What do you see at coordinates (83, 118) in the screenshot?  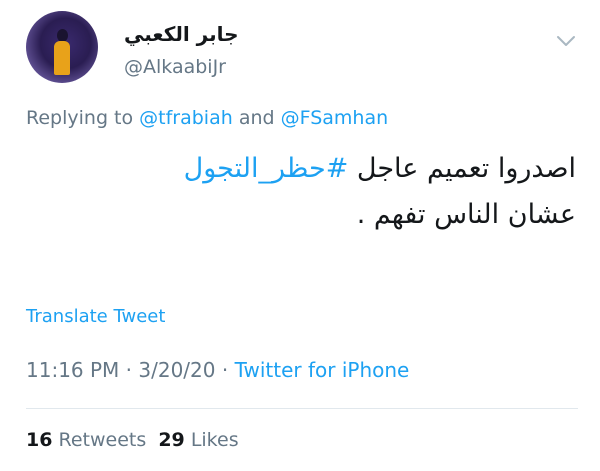 I see `replying-prefix: Replying to` at bounding box center [83, 118].